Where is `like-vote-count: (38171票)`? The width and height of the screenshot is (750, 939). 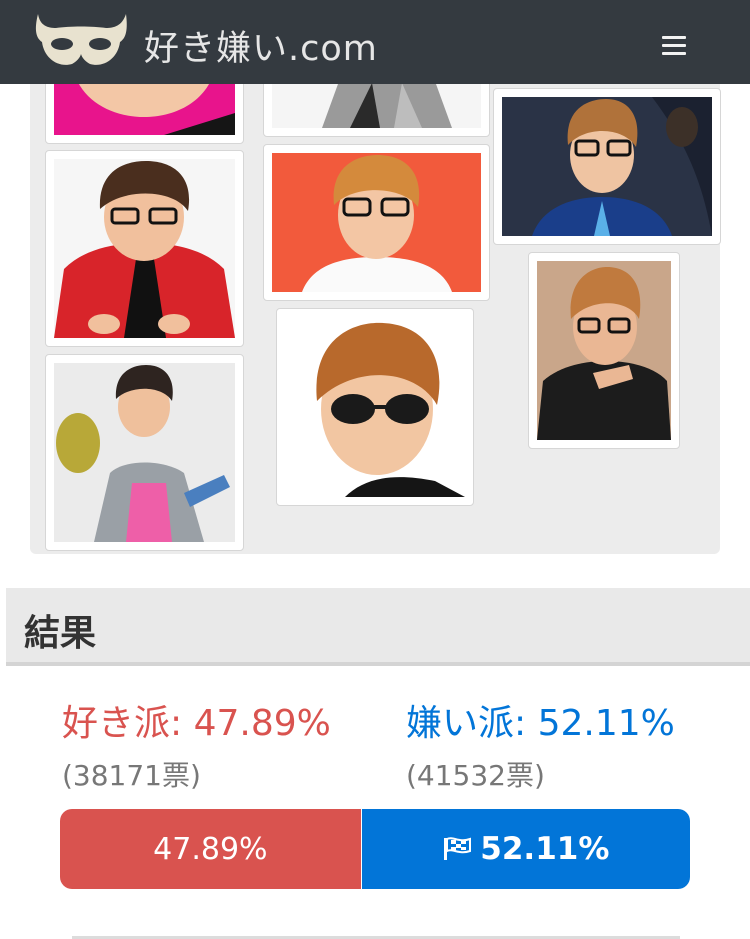 like-vote-count: (38171票) is located at coordinates (131, 775).